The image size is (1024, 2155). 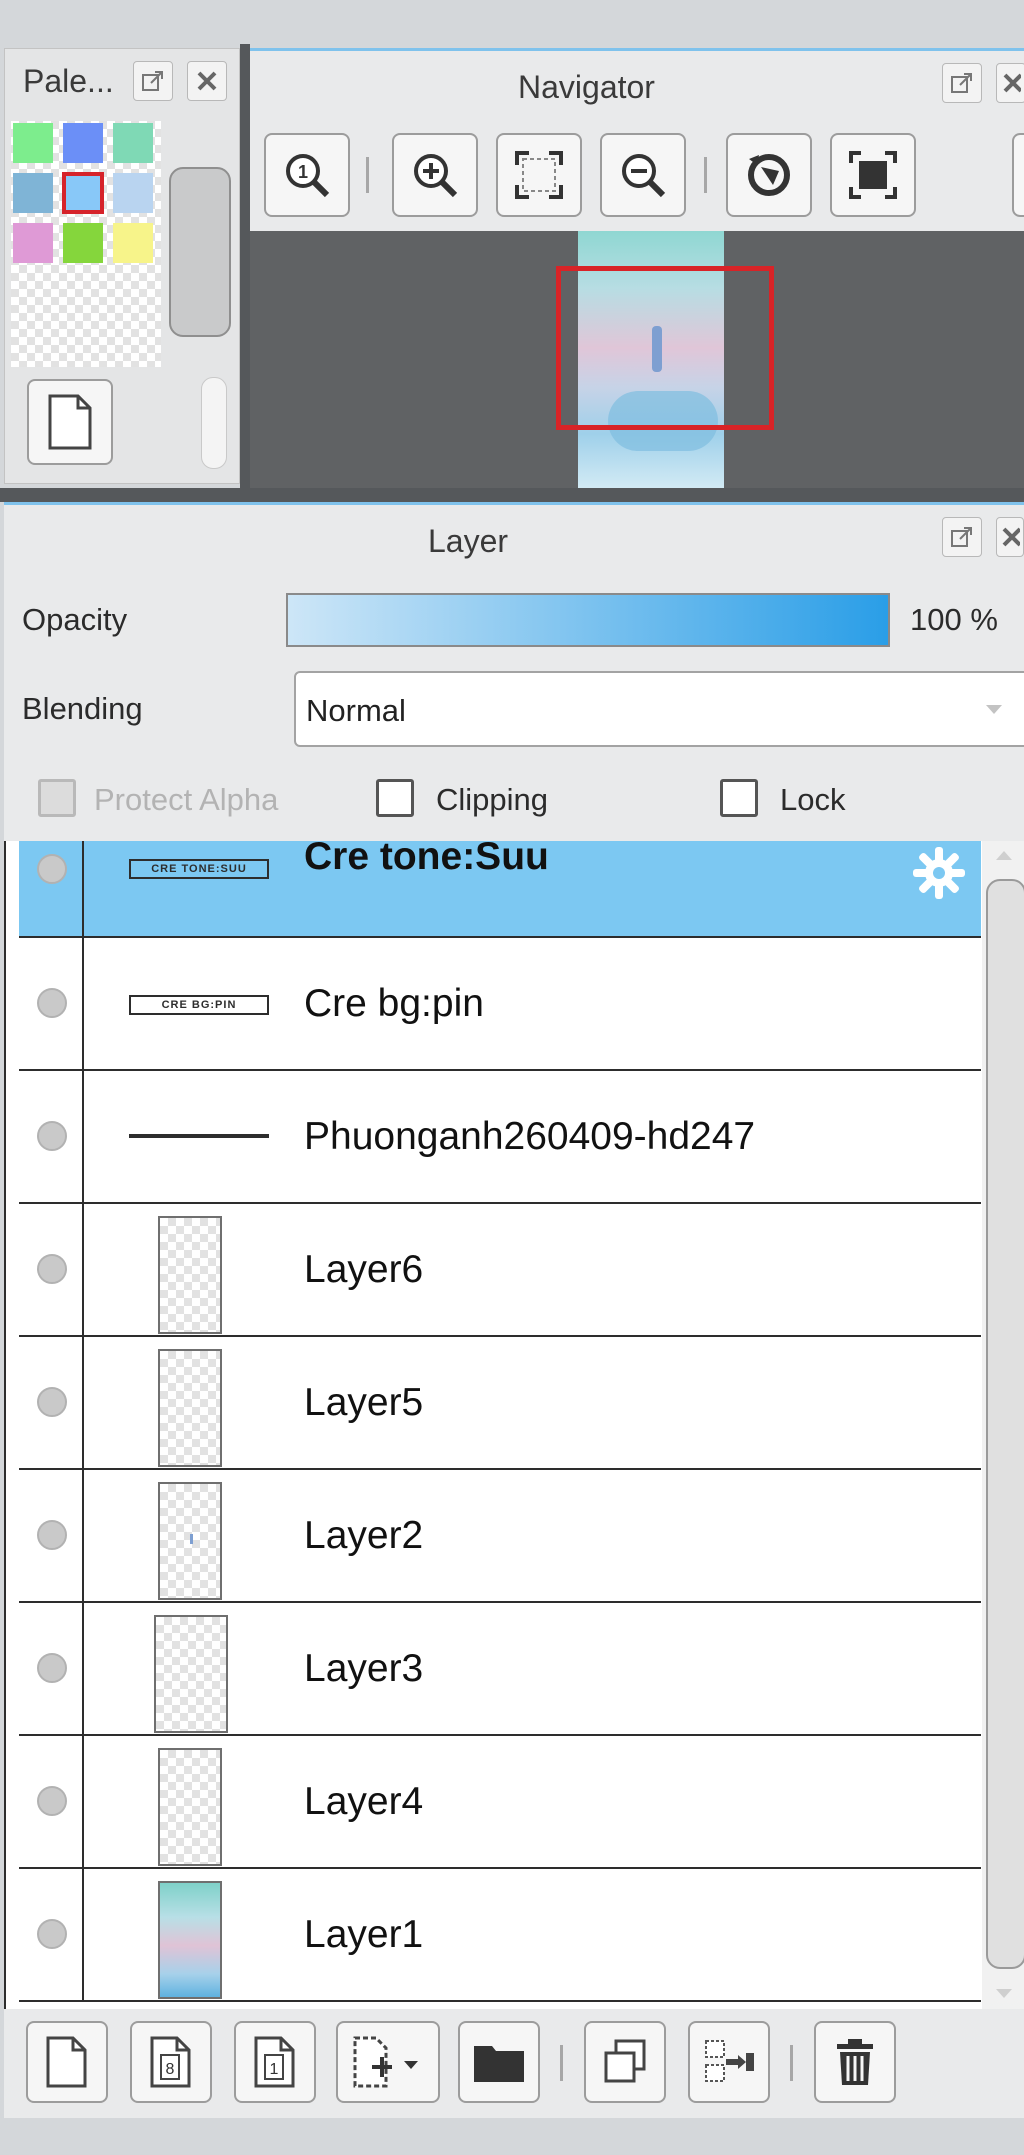 I want to click on eight-glyph: 8, so click(x=170, y=2069).